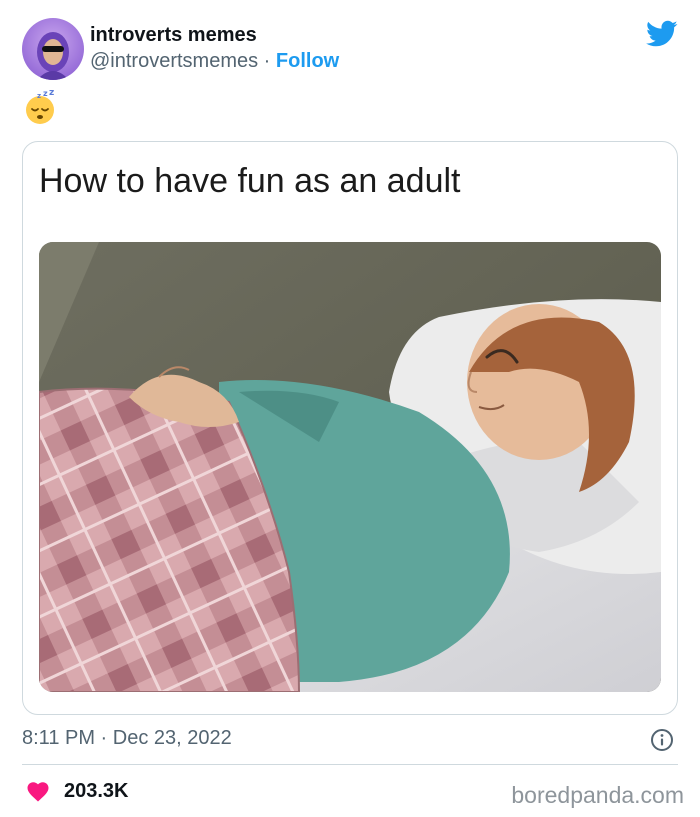 The height and width of the screenshot is (817, 700). What do you see at coordinates (174, 61) in the screenshot?
I see `author-handle: @introvertsmemes` at bounding box center [174, 61].